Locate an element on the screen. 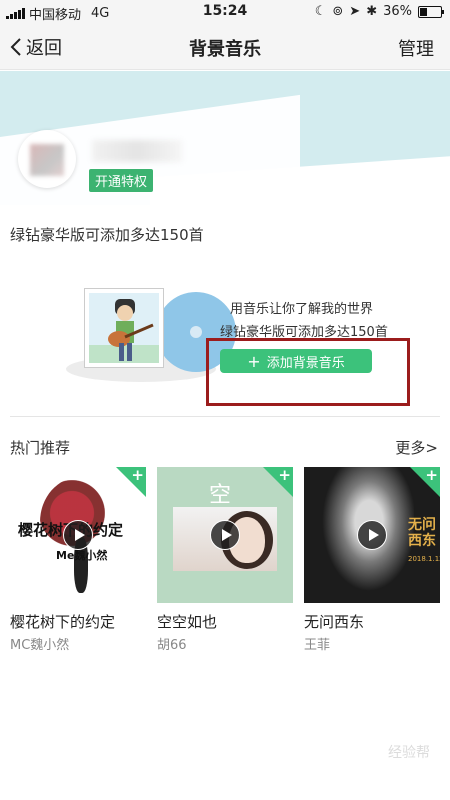 The height and width of the screenshot is (800, 450). music-illustration is located at coordinates (151, 334).